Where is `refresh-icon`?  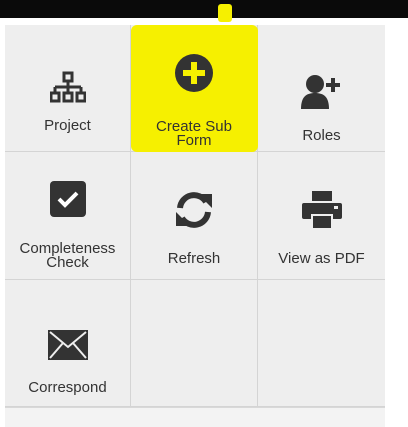
refresh-icon is located at coordinates (194, 210).